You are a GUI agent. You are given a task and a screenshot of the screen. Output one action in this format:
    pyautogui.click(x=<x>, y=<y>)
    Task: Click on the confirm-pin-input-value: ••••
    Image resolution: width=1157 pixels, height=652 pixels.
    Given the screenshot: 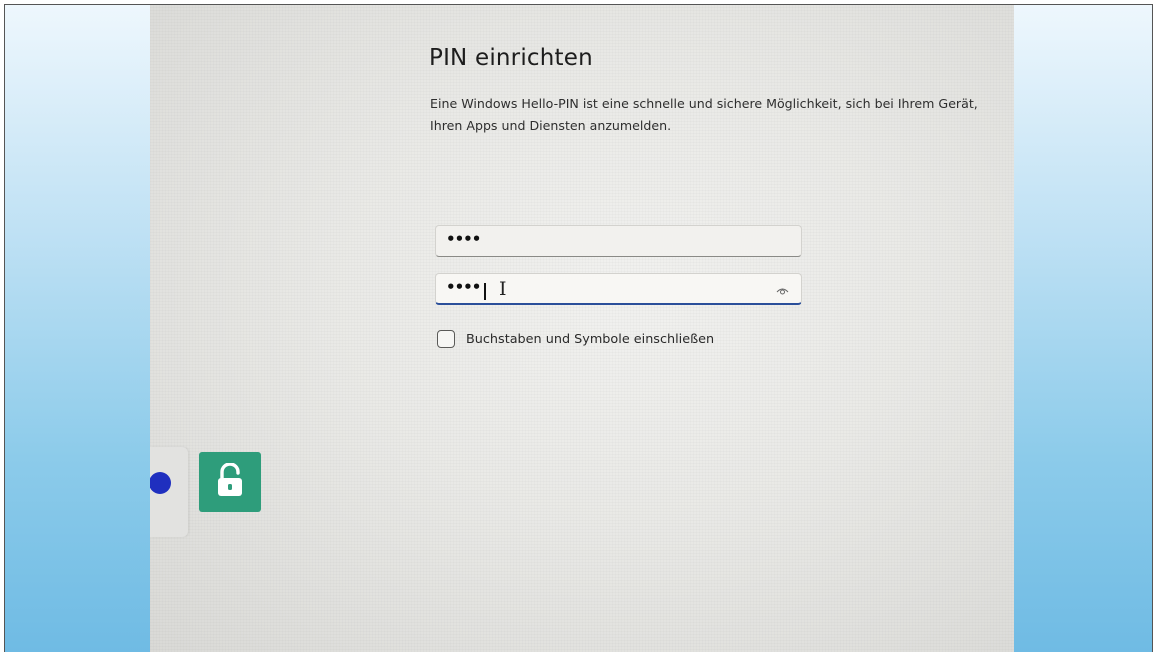 What is the action you would take?
    pyautogui.click(x=463, y=287)
    